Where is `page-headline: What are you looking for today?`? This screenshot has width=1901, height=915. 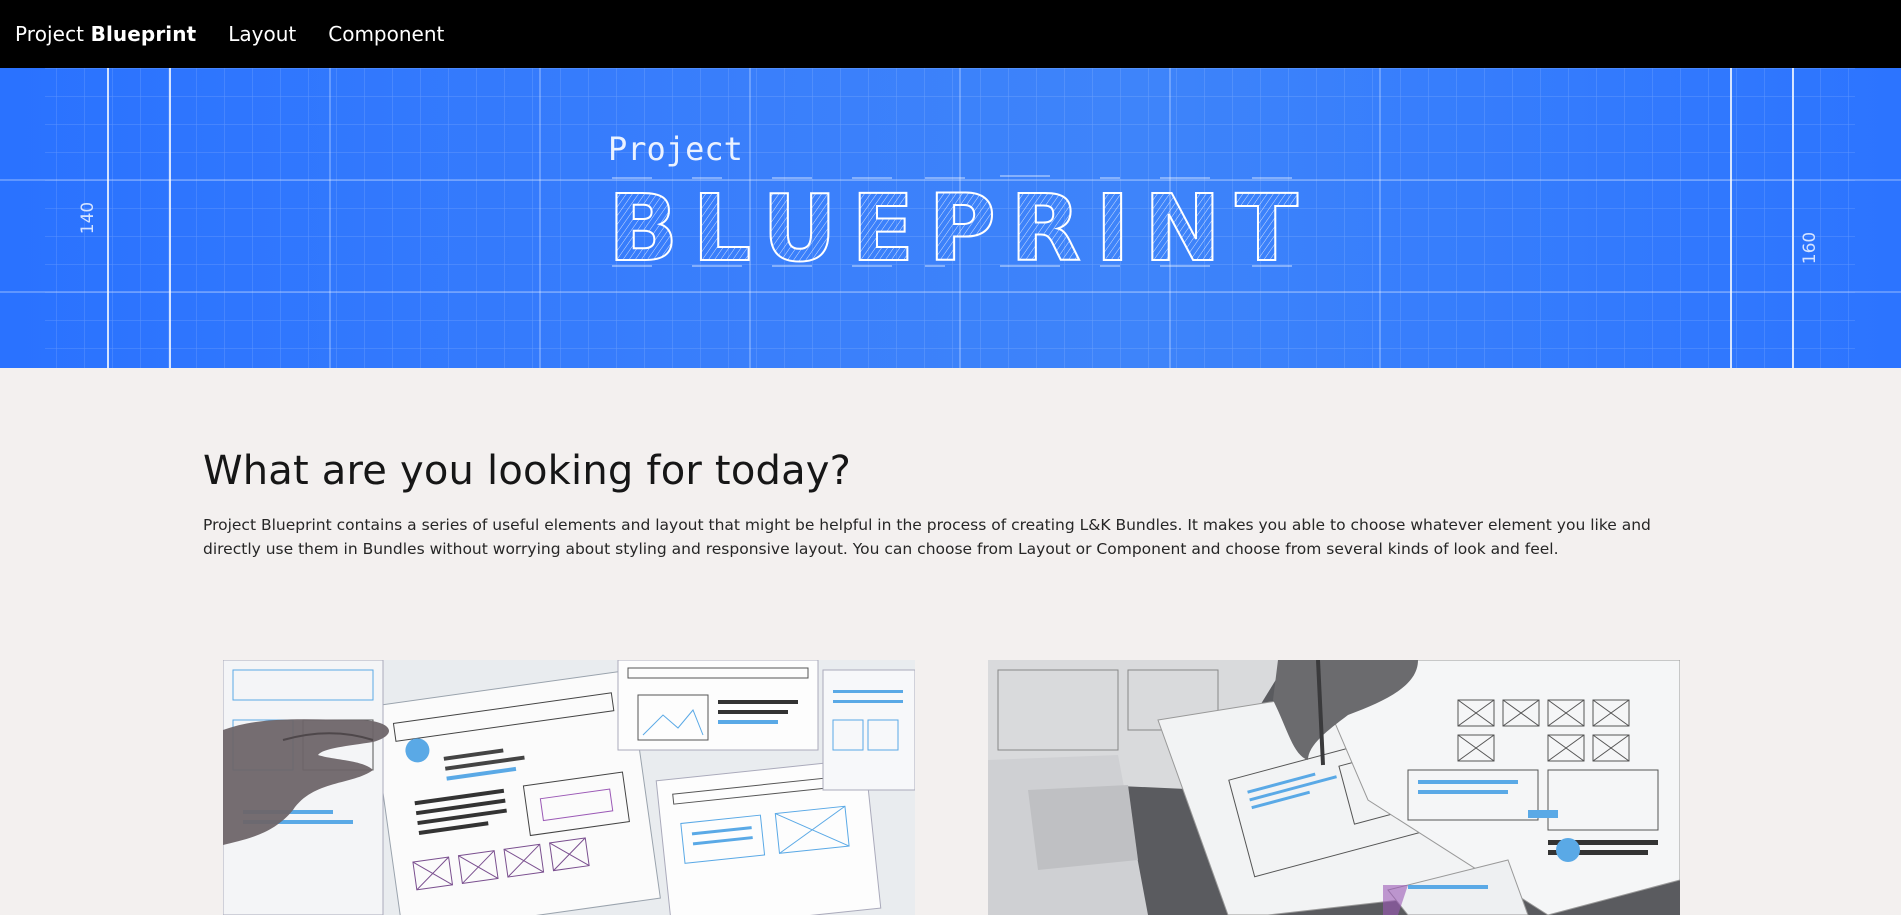
page-headline: What are you looking for today? is located at coordinates (527, 471).